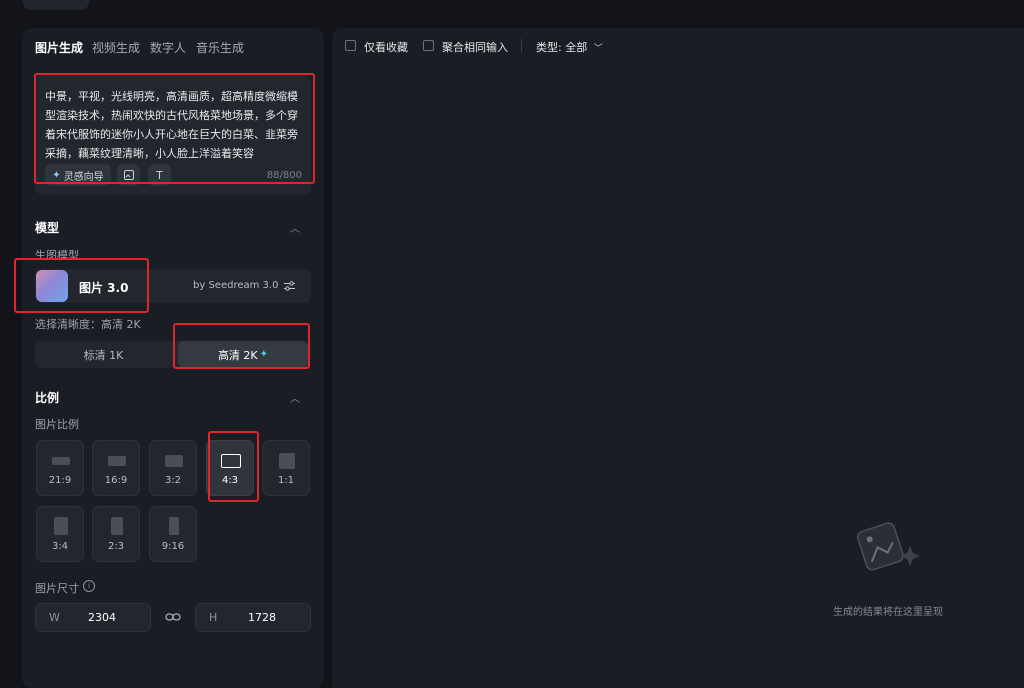 The height and width of the screenshot is (688, 1024). What do you see at coordinates (117, 461) in the screenshot?
I see `ratio-16-9-icon` at bounding box center [117, 461].